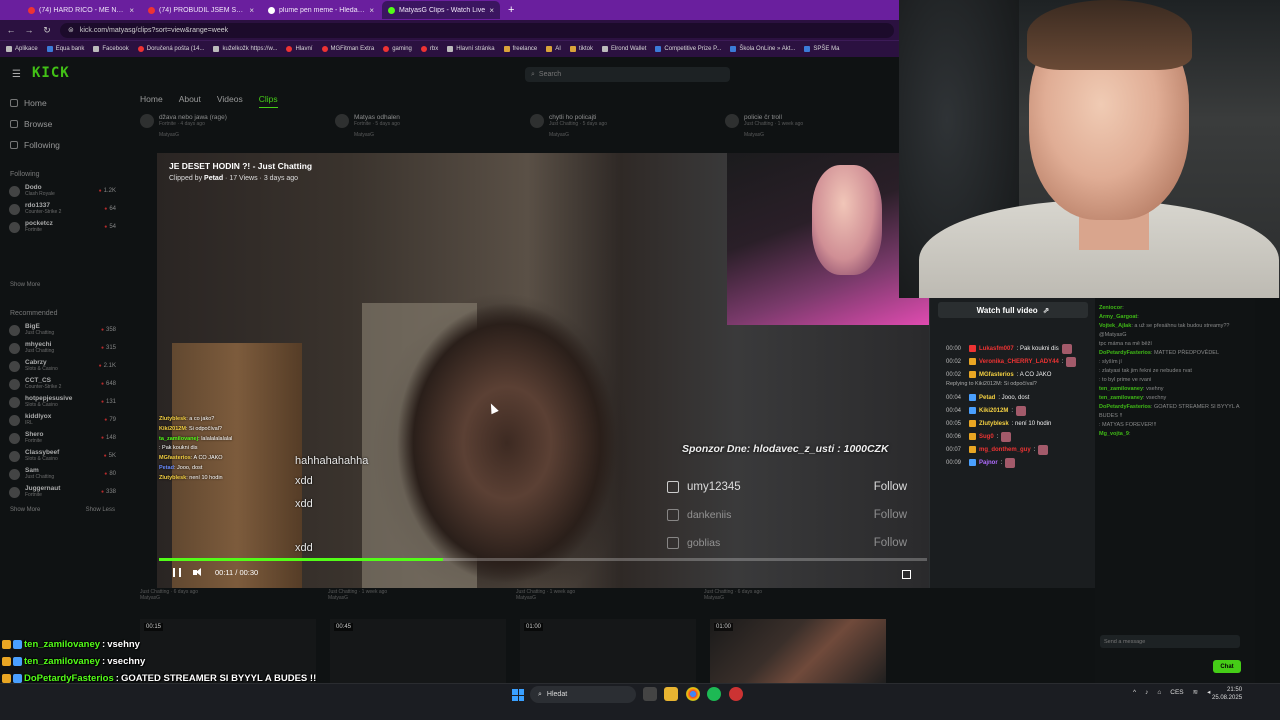 The image size is (1280, 720). What do you see at coordinates (62, 366) in the screenshot?
I see `sidebar-channel: CabrzySlots & Casino 2.1K` at bounding box center [62, 366].